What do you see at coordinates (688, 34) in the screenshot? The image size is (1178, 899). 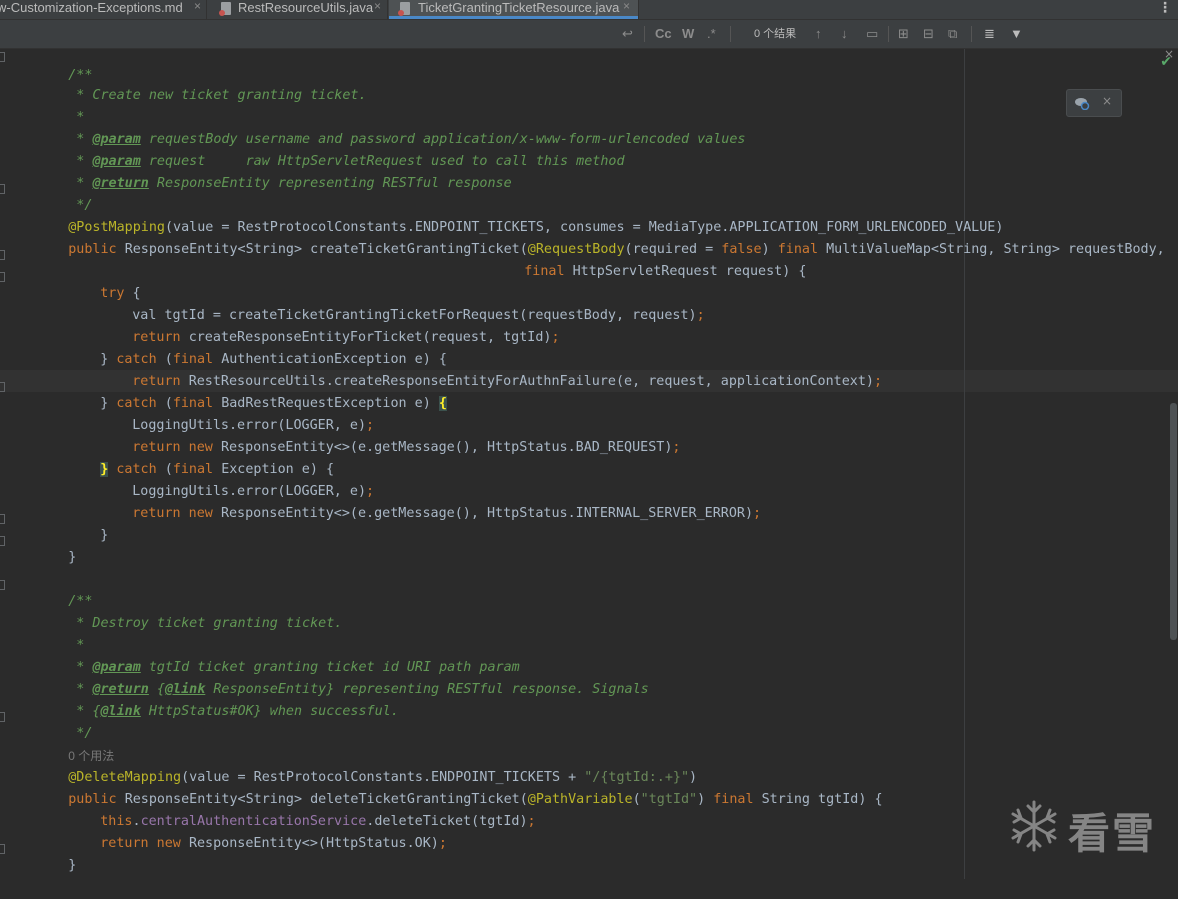 I see `whole-words-toggle: W` at bounding box center [688, 34].